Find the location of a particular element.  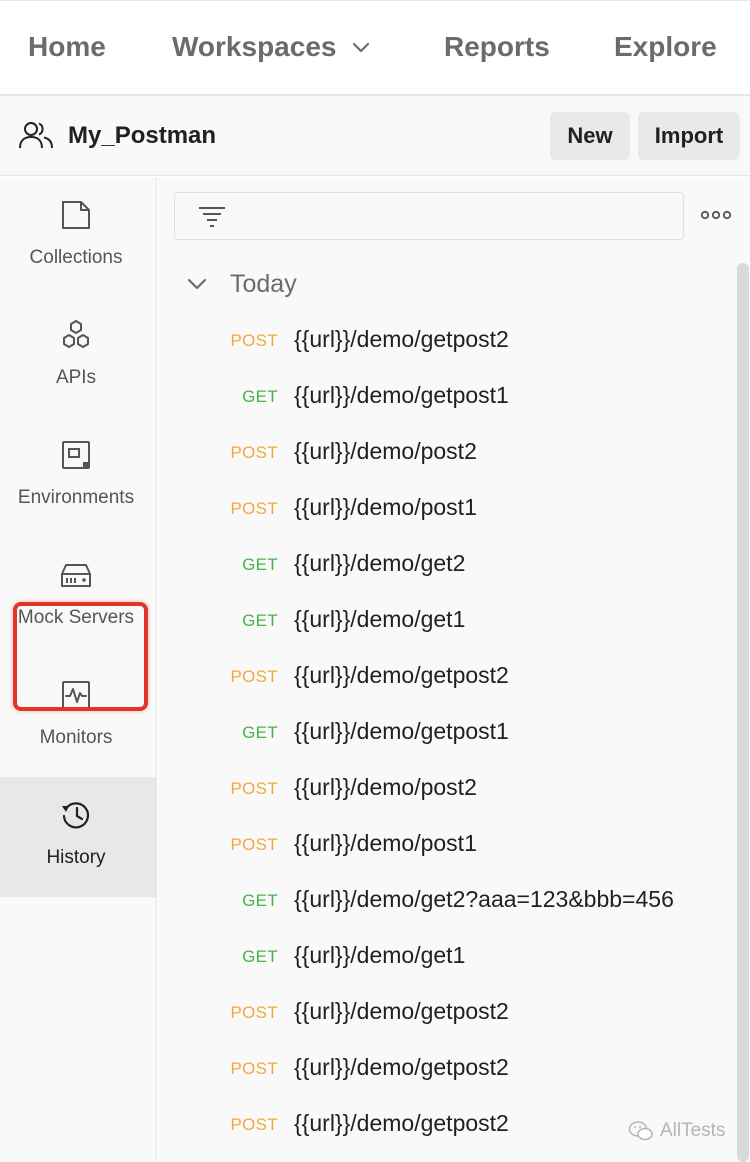

sidebar-item-mock-servers: Mock Servers is located at coordinates (78, 597).